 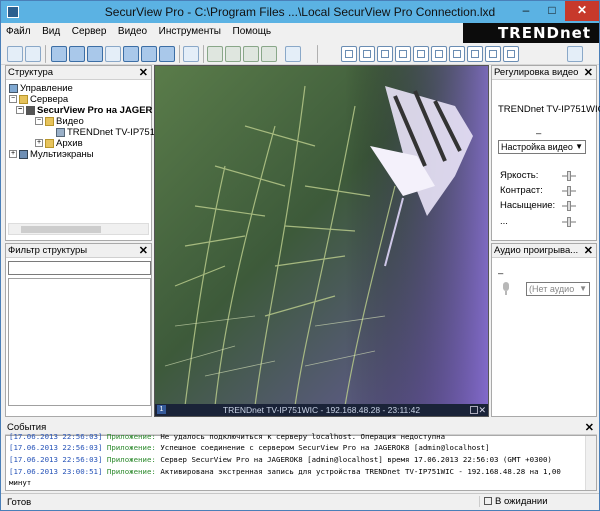 What do you see at coordinates (439, 54) in the screenshot?
I see `layout-1plus5-icon` at bounding box center [439, 54].